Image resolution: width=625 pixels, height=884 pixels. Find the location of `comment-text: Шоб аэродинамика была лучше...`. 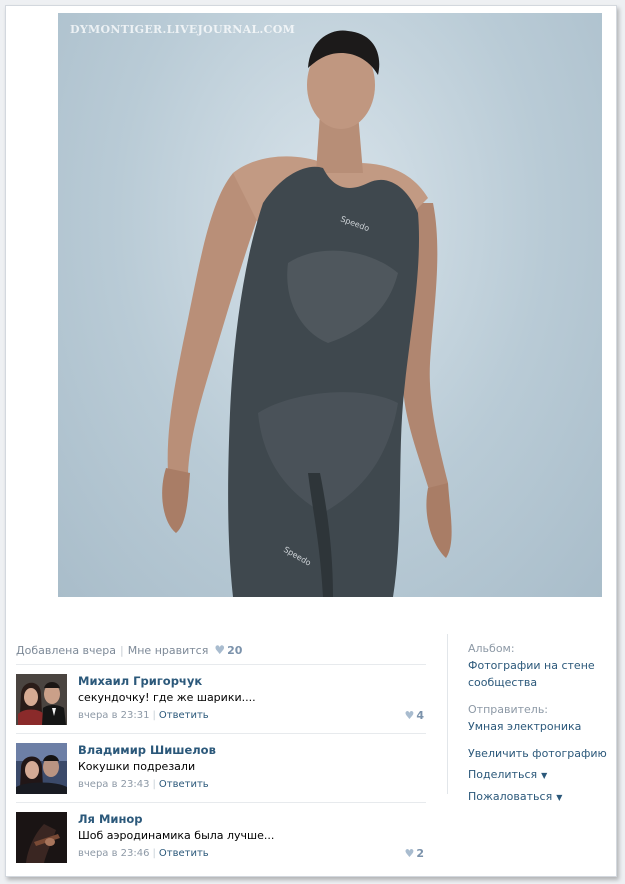

comment-text: Шоб аэродинамика была лучше... is located at coordinates (176, 835).